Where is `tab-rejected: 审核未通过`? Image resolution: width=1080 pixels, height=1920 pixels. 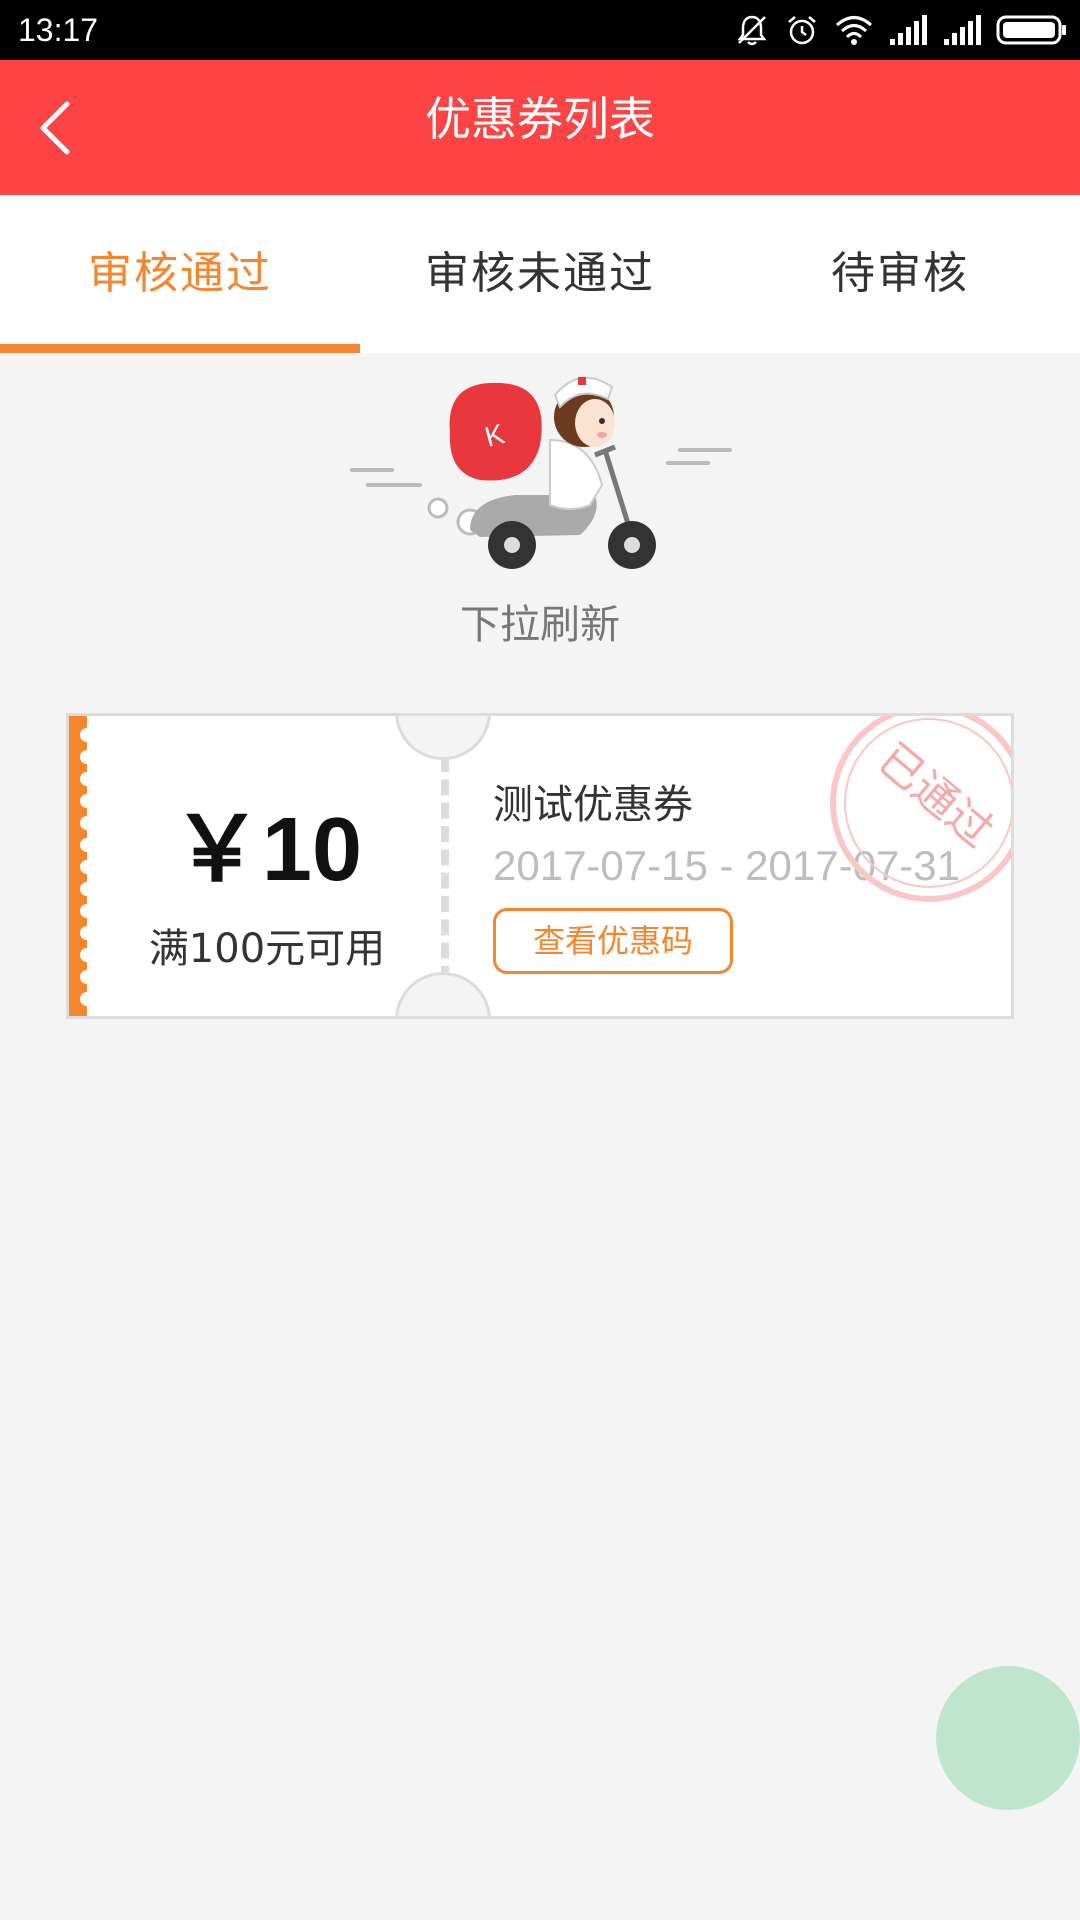
tab-rejected: 审核未通过 is located at coordinates (540, 274).